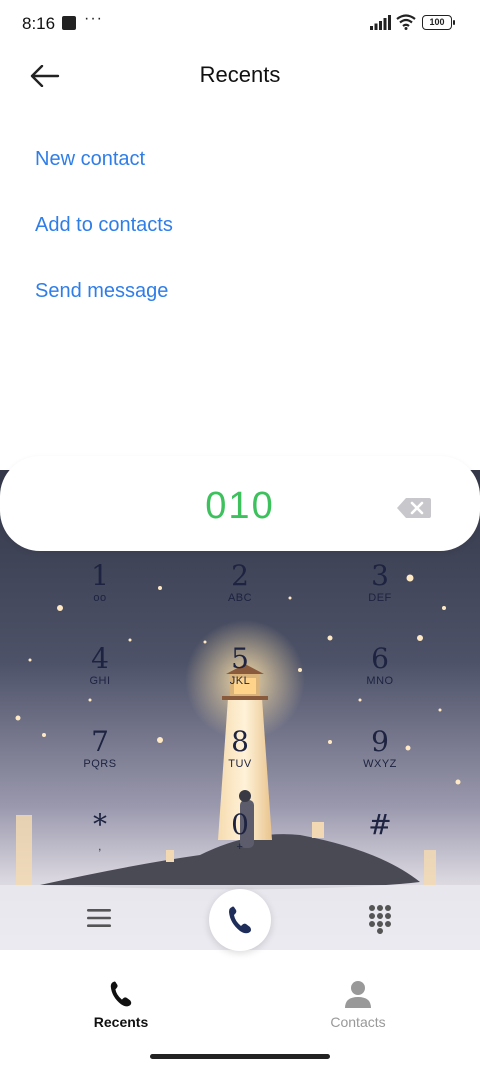  I want to click on key-letters: TUV, so click(240, 764).